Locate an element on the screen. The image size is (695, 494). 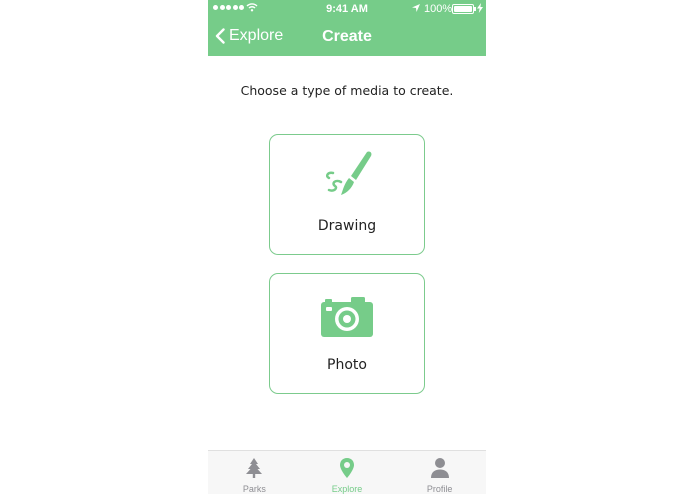
tab-parks-label: Parks is located at coordinates (254, 489).